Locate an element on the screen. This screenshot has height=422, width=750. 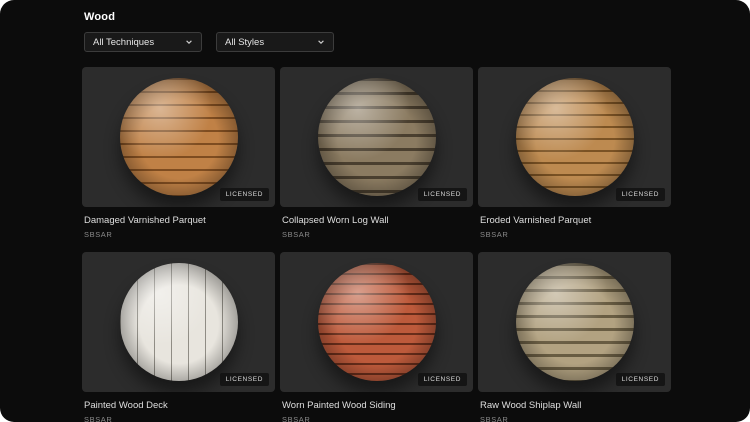
styles-filter-dropdown: All Styles is located at coordinates (275, 42).